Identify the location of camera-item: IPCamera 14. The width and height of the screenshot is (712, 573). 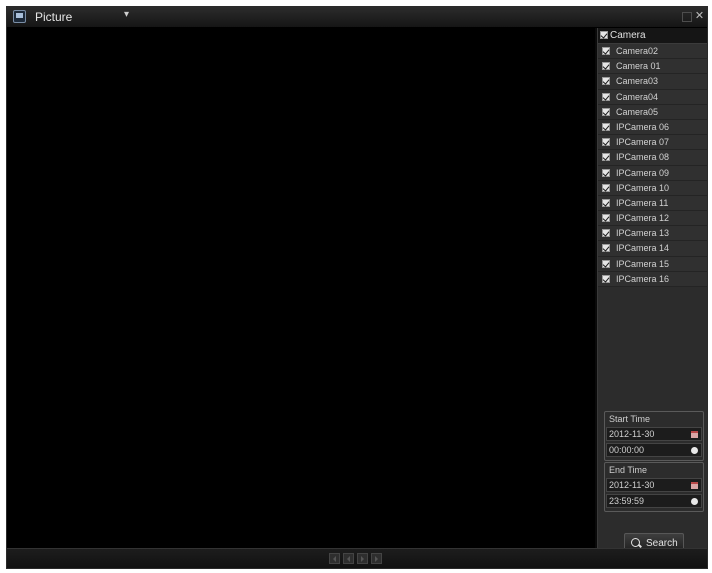
(652, 249).